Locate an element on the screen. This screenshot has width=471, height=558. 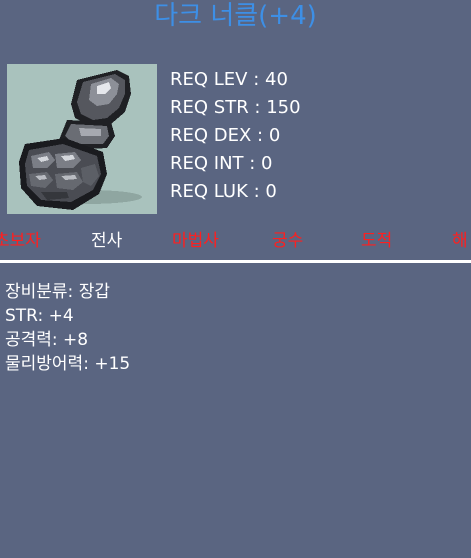
stat-category: 장비분류: 장갑 is located at coordinates (57, 292).